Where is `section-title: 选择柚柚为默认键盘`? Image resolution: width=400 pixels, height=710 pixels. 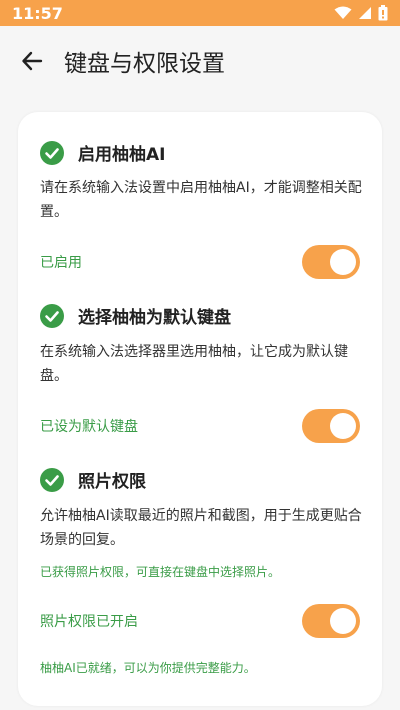 section-title: 选择柚柚为默认键盘 is located at coordinates (154, 318).